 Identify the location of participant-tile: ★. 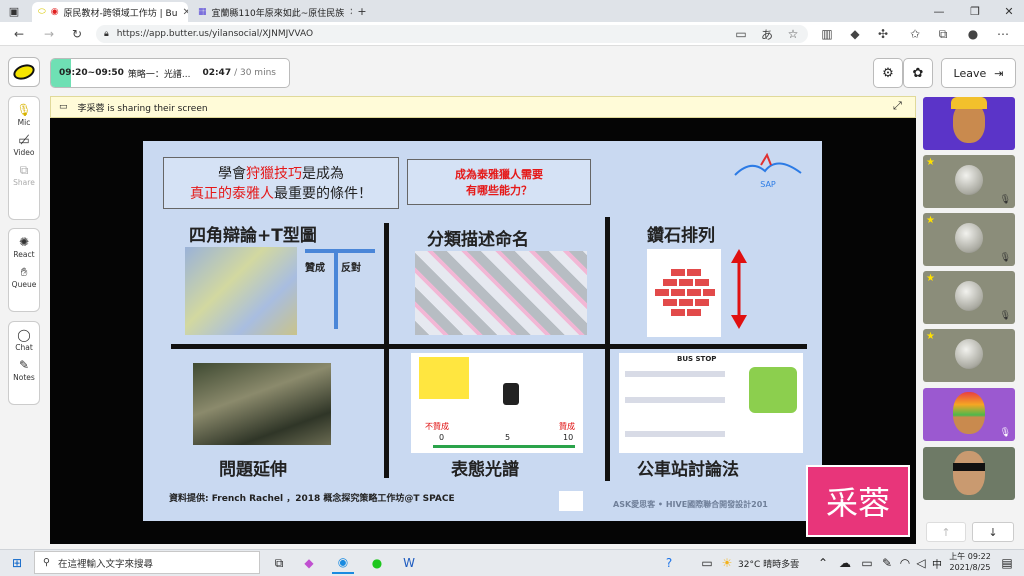
(969, 355).